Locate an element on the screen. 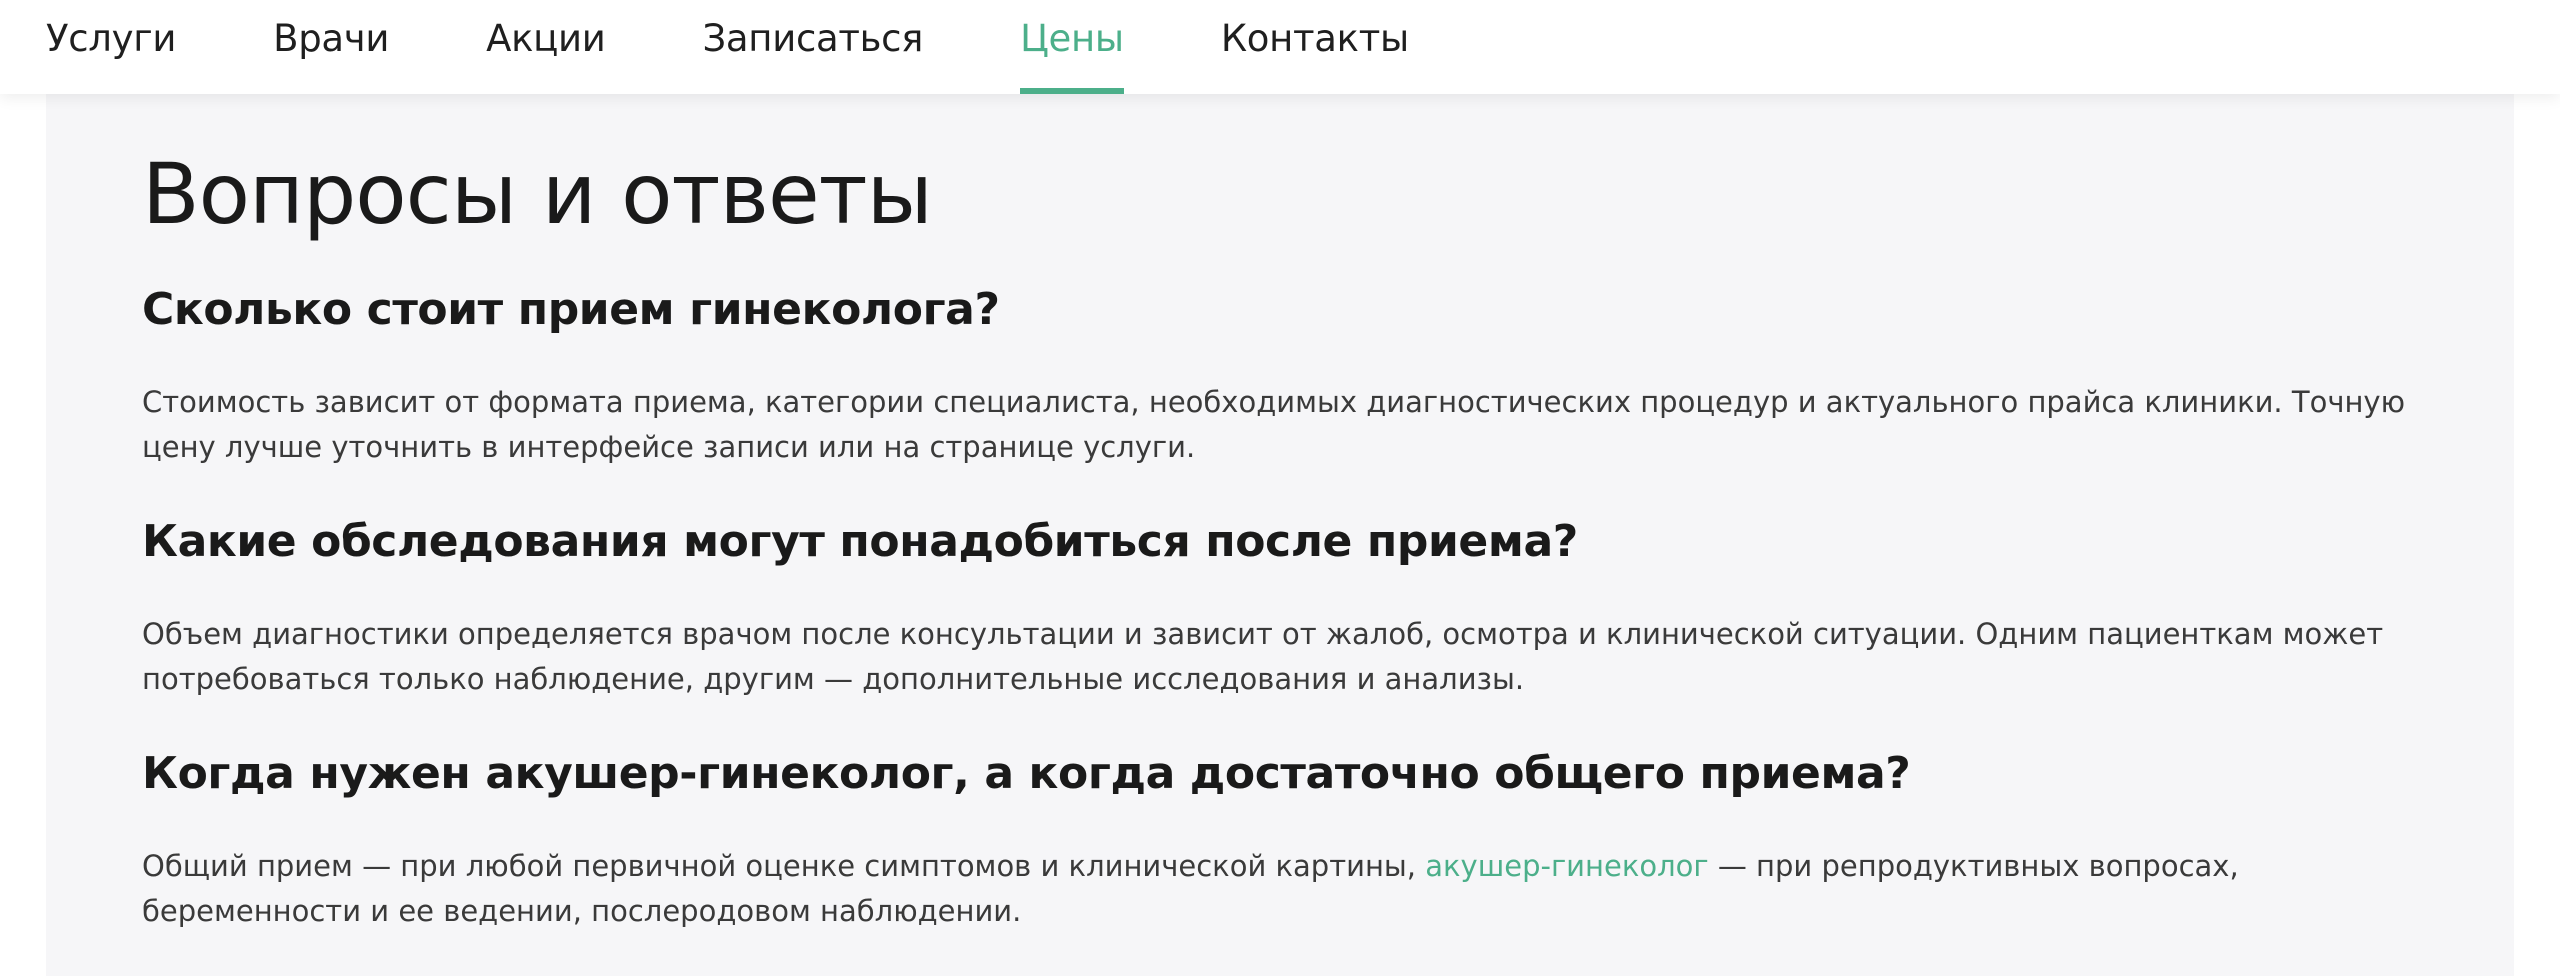  nav-item-promotions: Акции is located at coordinates (546, 47).